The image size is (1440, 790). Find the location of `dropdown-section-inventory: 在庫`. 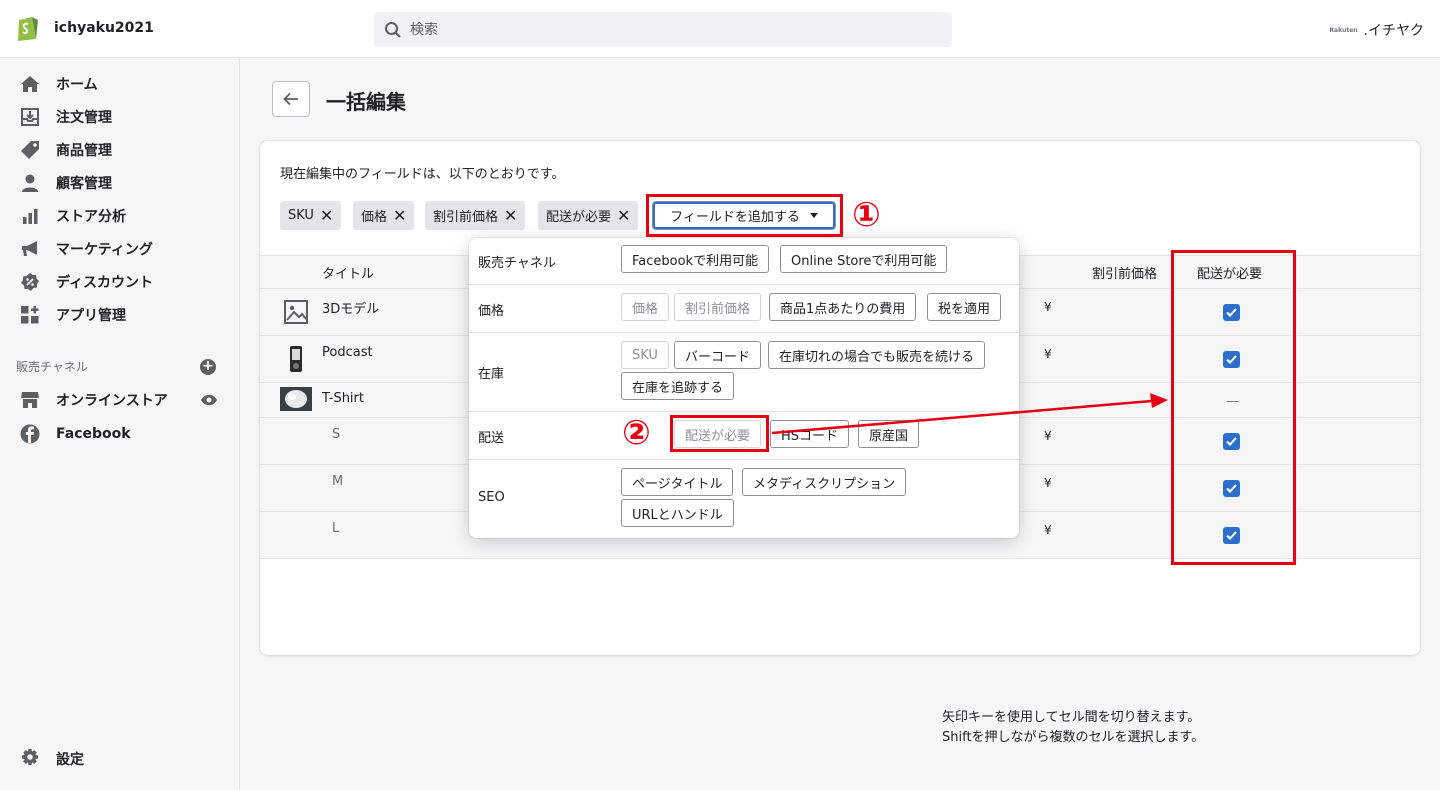

dropdown-section-inventory: 在庫 is located at coordinates (491, 374).